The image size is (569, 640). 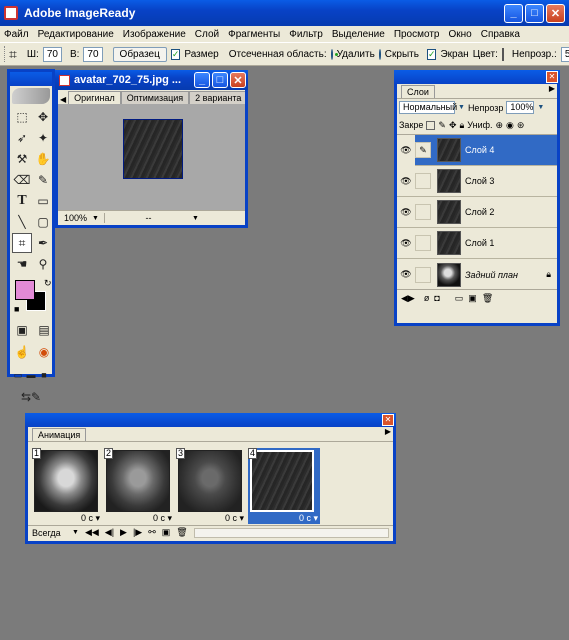 What do you see at coordinates (431, 125) in the screenshot?
I see `lock-transparency-icon` at bounding box center [431, 125].